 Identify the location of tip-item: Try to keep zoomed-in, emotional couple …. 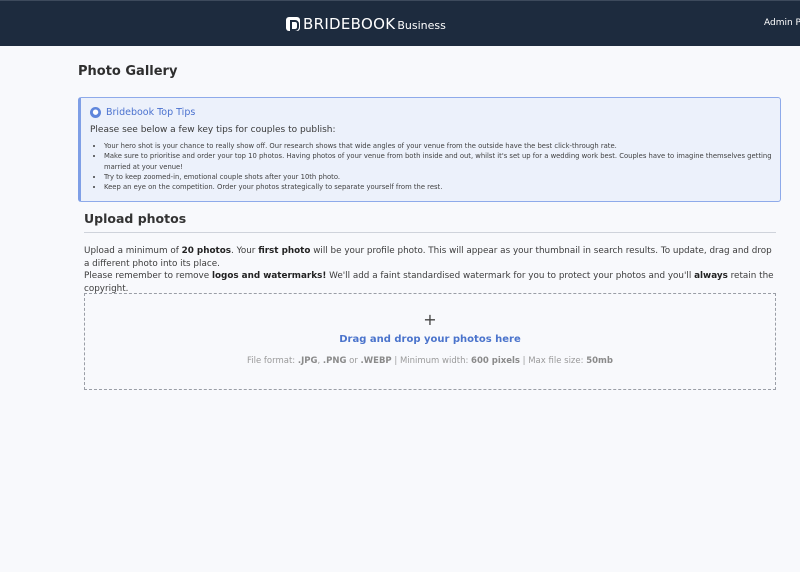
(443, 177).